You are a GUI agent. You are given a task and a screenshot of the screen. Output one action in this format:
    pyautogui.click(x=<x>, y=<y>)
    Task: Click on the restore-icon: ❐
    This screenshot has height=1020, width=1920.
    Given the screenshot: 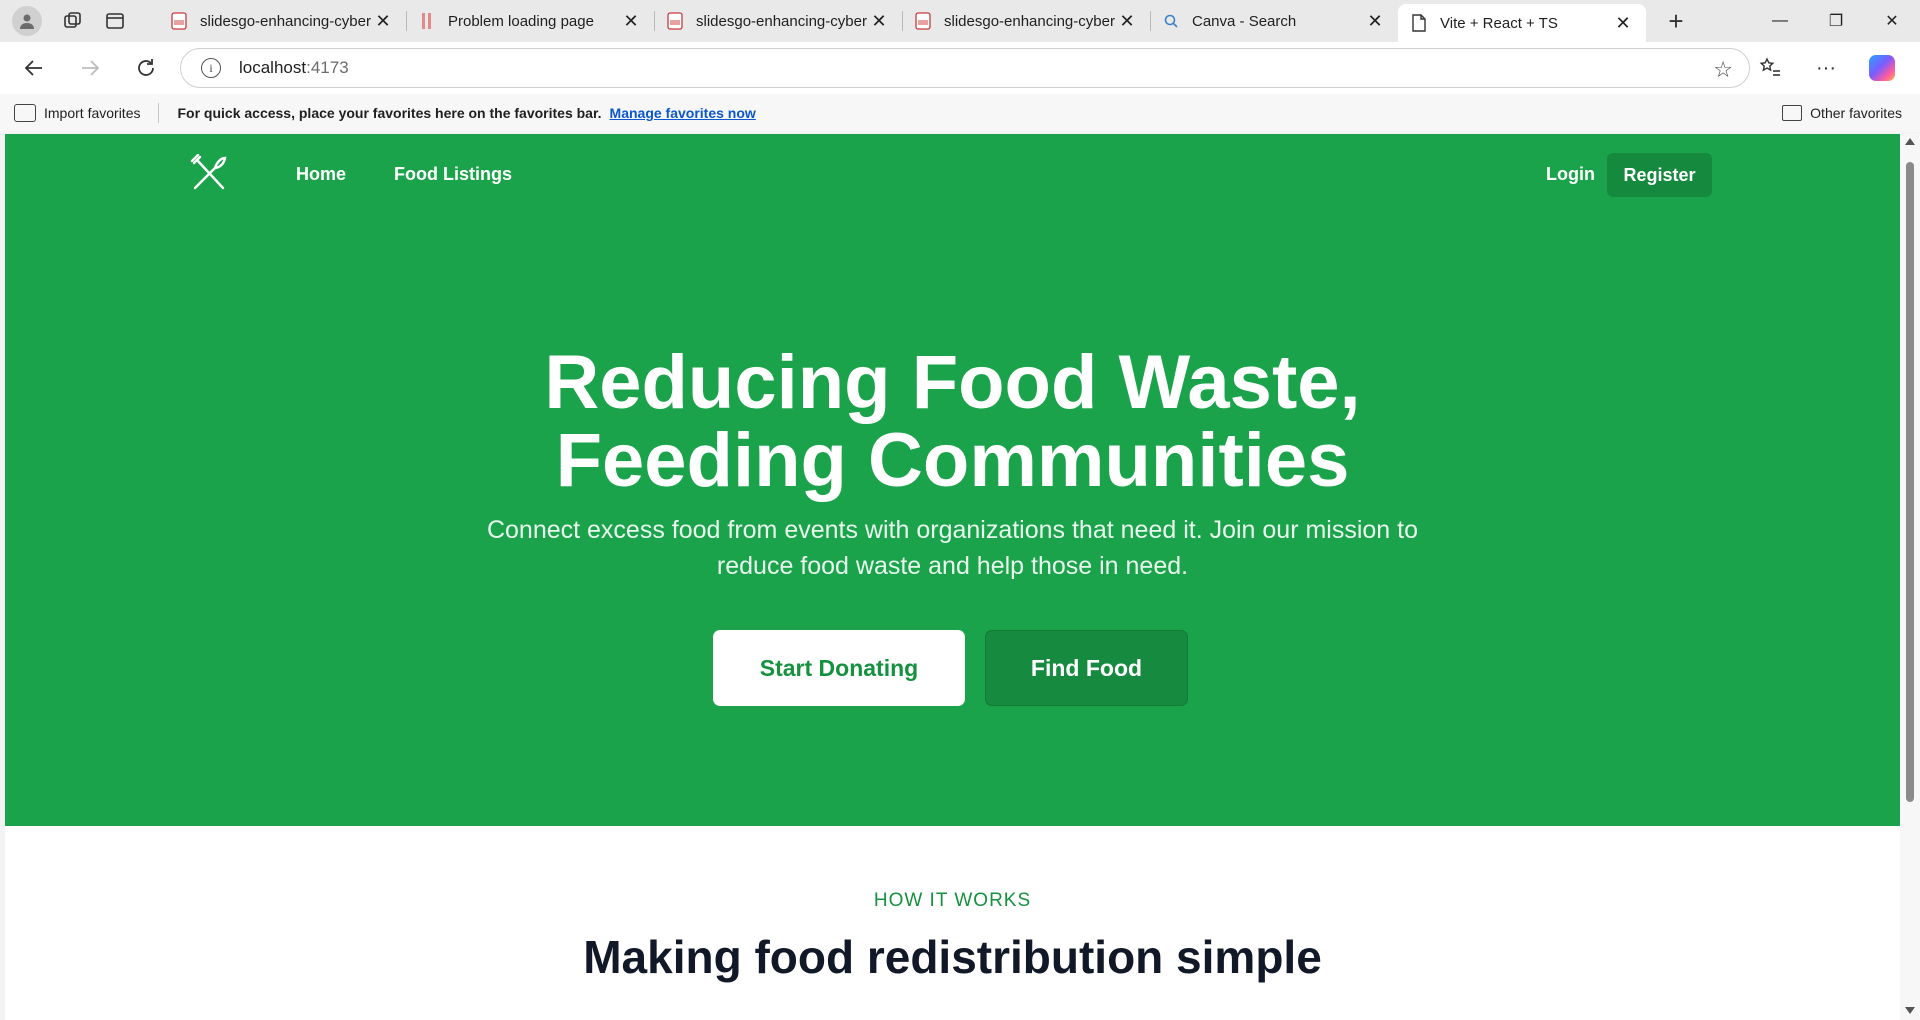 What is the action you would take?
    pyautogui.click(x=1836, y=21)
    